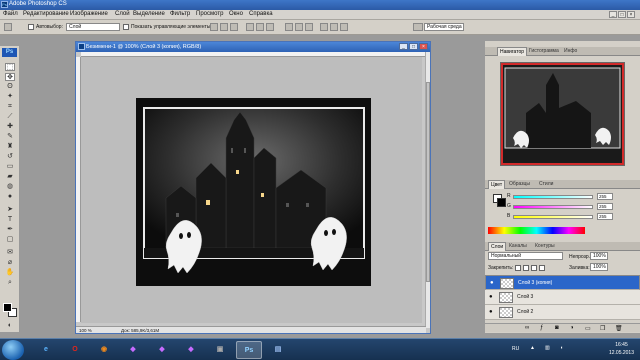 Image resolution: width=640 pixels, height=360 pixels. I want to click on link-layers-icon: ∞, so click(527, 328).